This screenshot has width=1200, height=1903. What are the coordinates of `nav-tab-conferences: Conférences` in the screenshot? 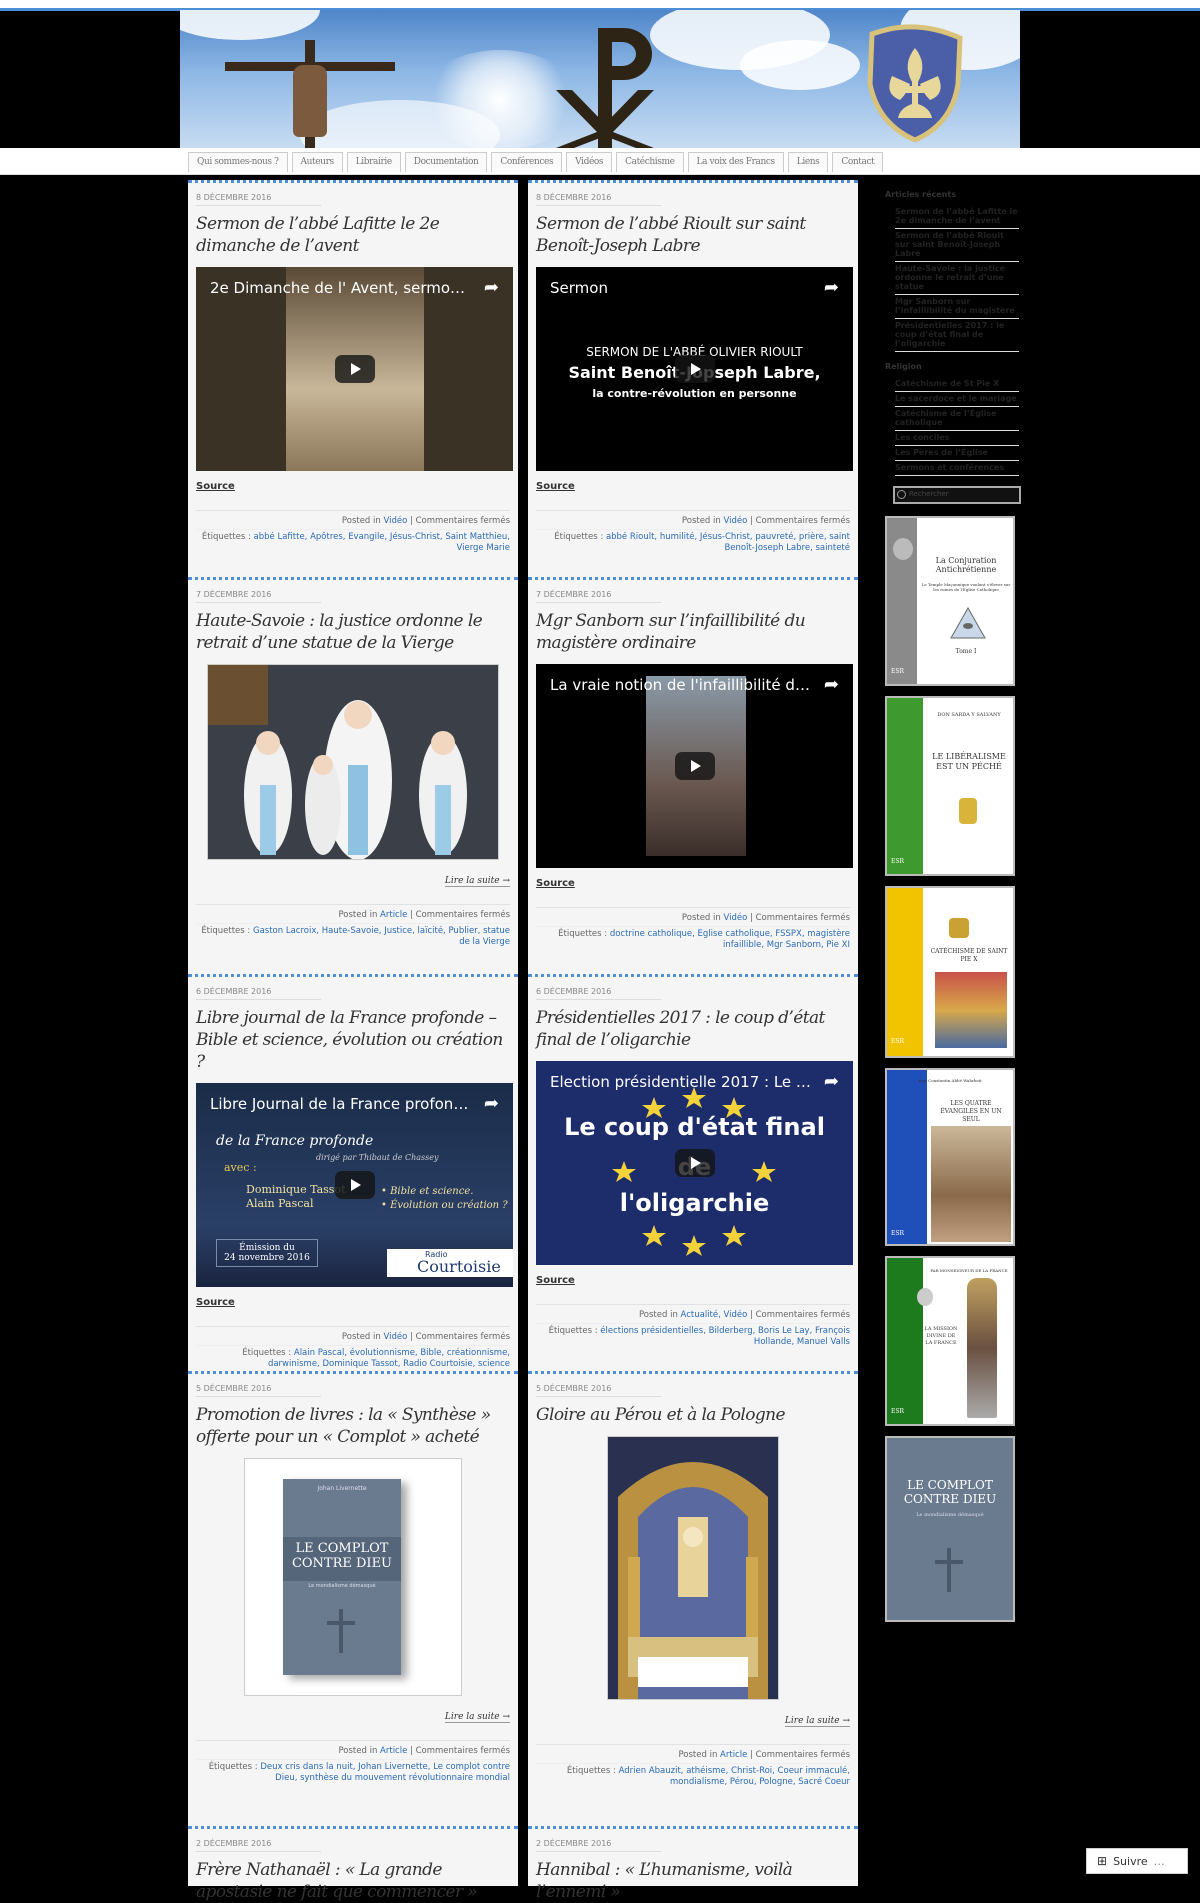 It's located at (527, 162).